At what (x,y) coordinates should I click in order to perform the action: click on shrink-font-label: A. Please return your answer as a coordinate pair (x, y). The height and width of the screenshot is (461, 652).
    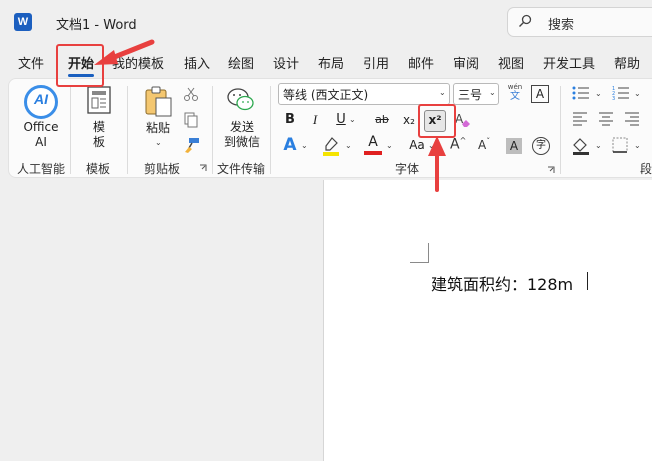
    Looking at the image, I should click on (482, 145).